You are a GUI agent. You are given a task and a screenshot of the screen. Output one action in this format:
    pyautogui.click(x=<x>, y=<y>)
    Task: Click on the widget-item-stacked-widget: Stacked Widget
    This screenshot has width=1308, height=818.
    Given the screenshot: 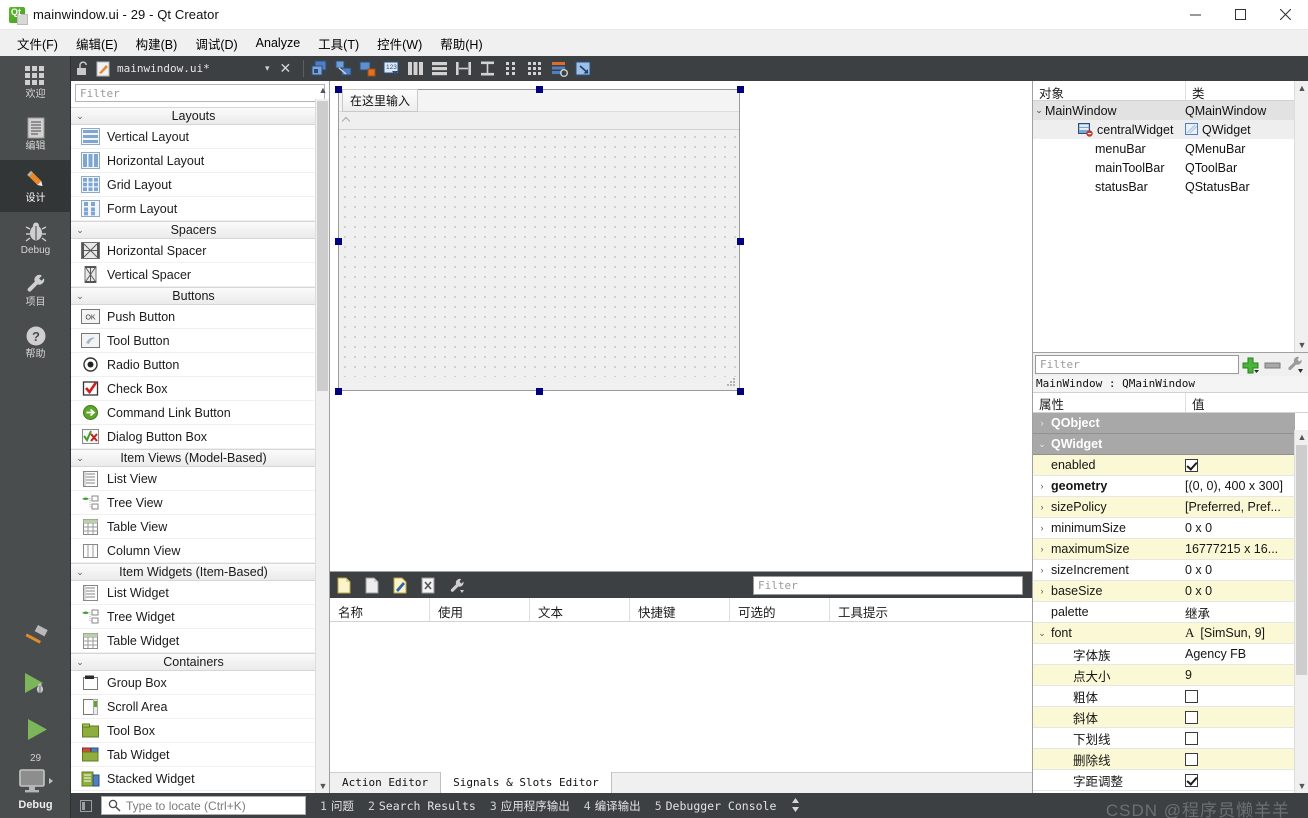 What is the action you would take?
    pyautogui.click(x=193, y=779)
    